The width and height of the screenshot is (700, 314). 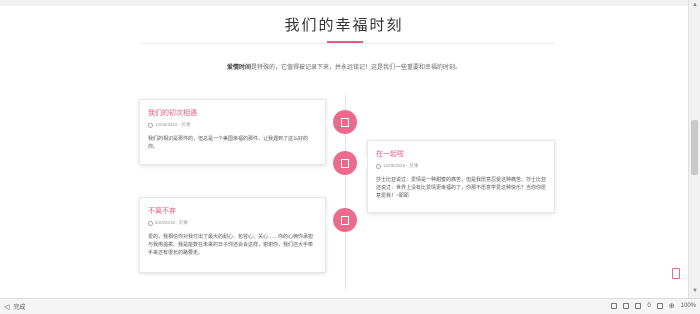 What do you see at coordinates (626, 306) in the screenshot?
I see `screenshot-icon` at bounding box center [626, 306].